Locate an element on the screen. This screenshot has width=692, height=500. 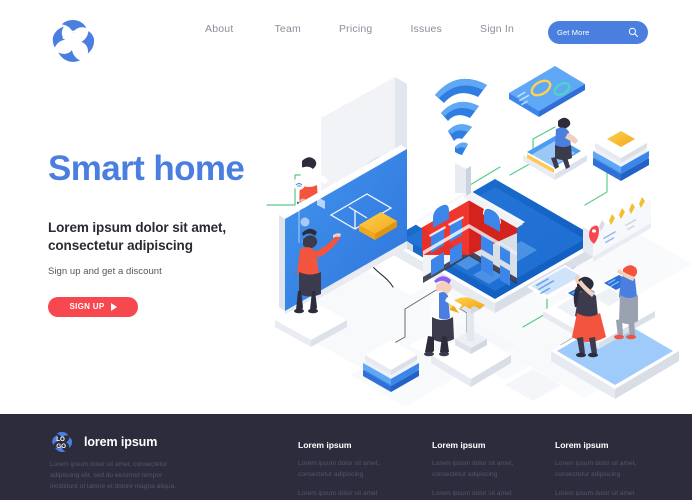
logo-icon: LO GO is located at coordinates (73, 41).